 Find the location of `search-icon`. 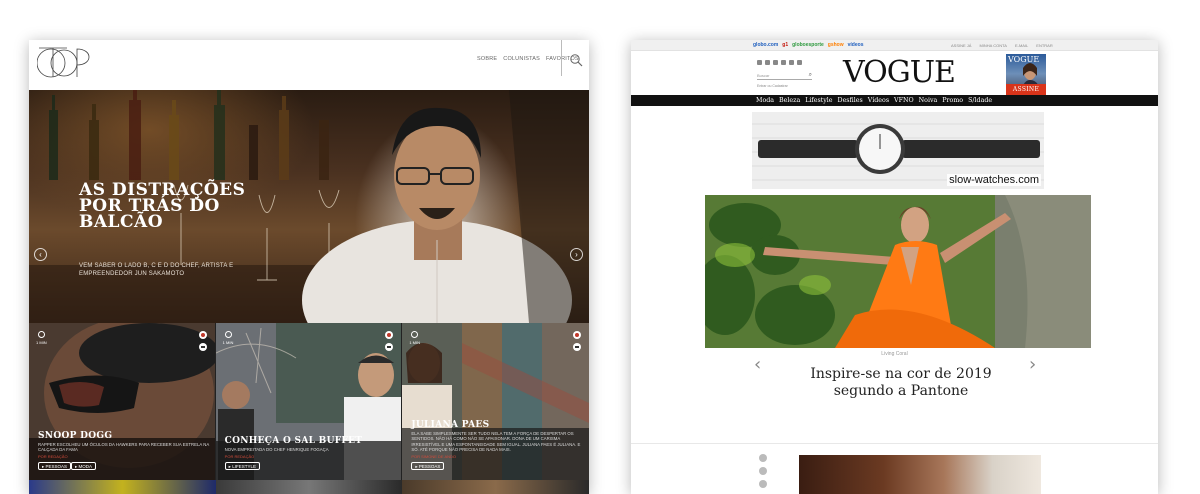

search-icon is located at coordinates (576, 60).